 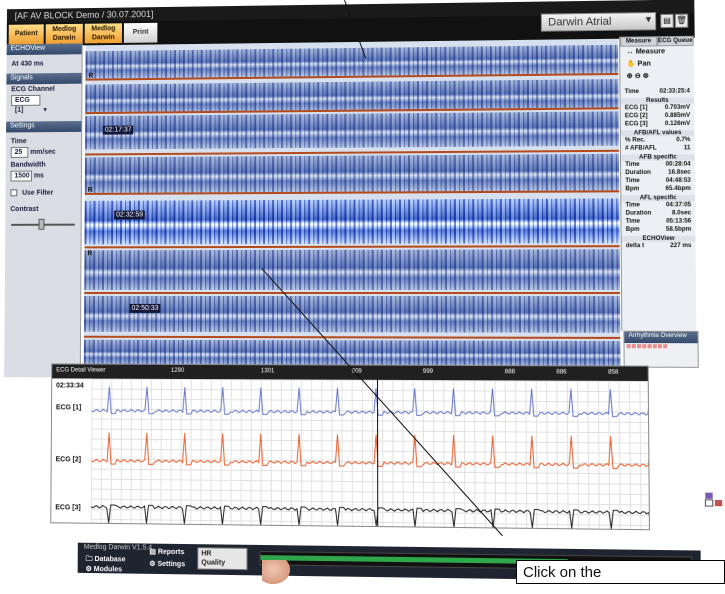 What do you see at coordinates (222, 563) in the screenshot?
I see `quality-label: Quality` at bounding box center [222, 563].